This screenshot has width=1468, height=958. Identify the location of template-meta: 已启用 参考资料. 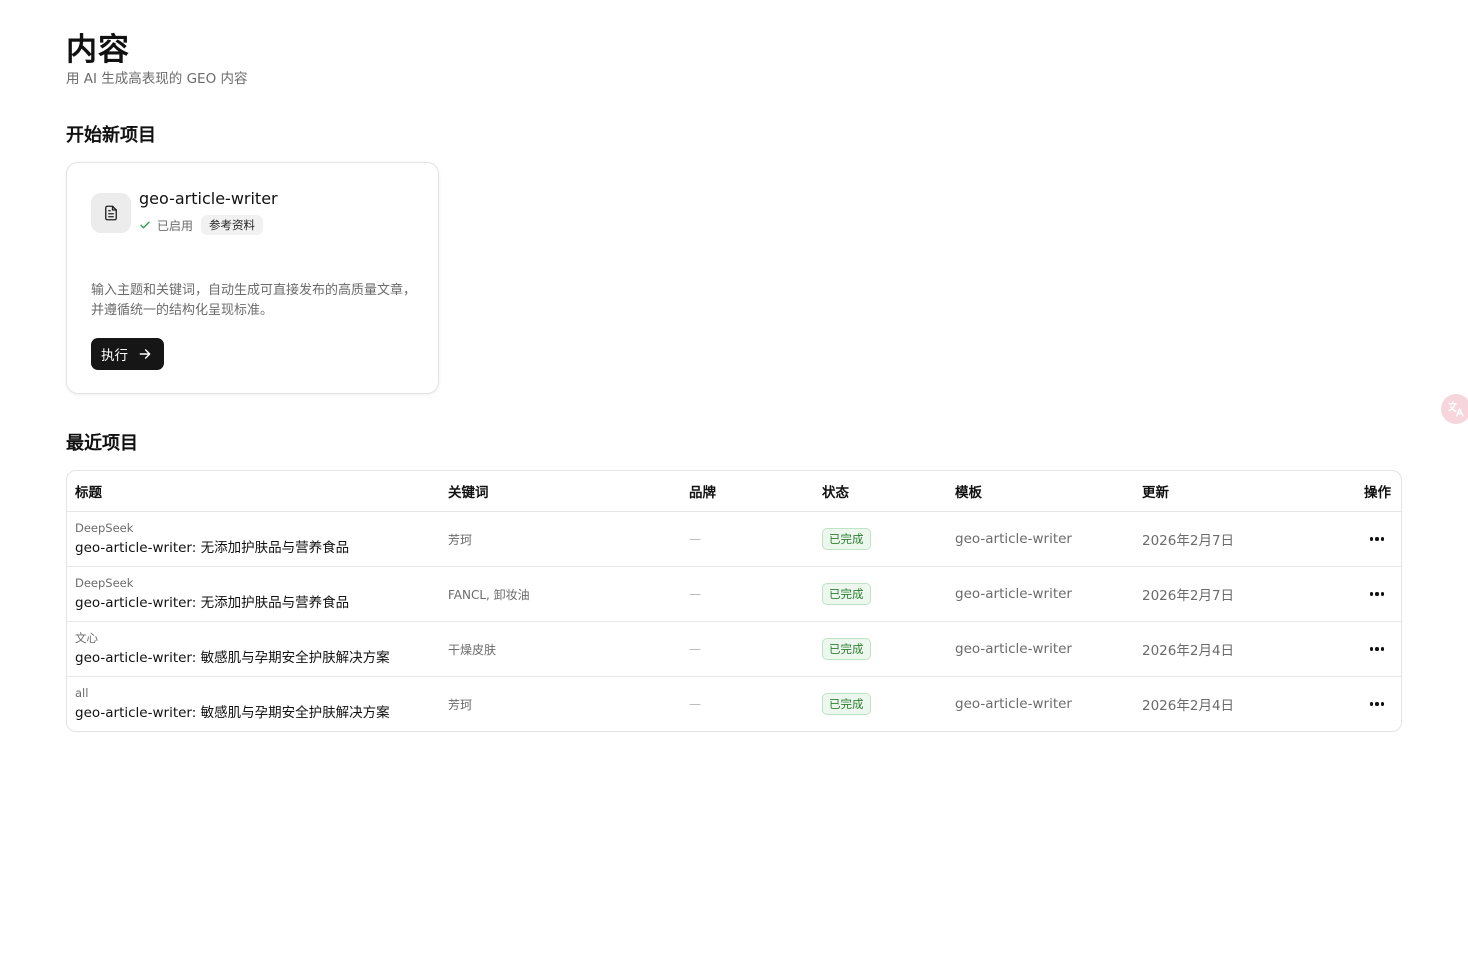
(201, 225).